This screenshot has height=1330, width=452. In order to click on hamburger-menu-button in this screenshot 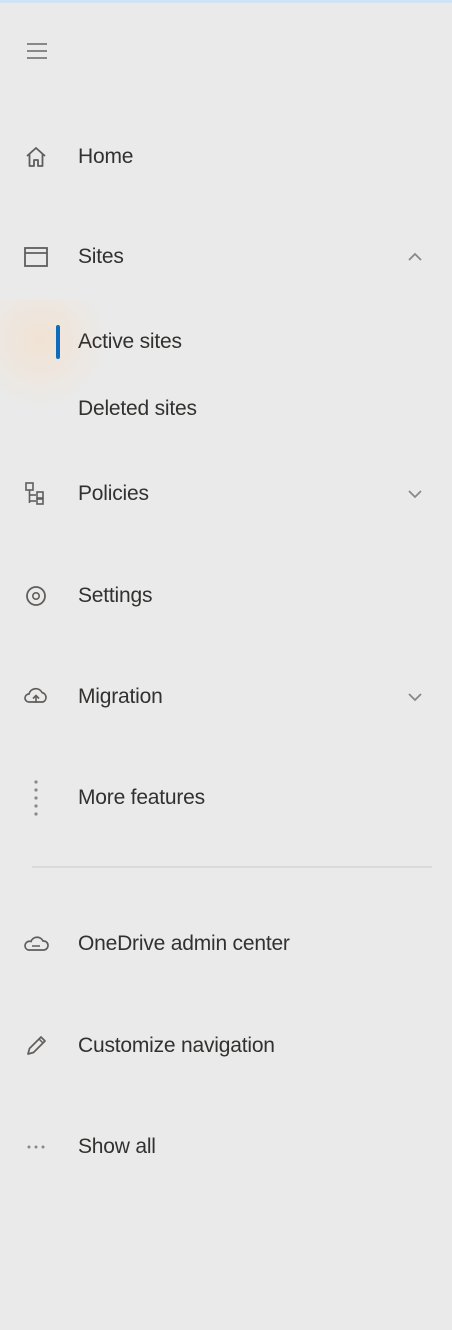, I will do `click(38, 51)`.